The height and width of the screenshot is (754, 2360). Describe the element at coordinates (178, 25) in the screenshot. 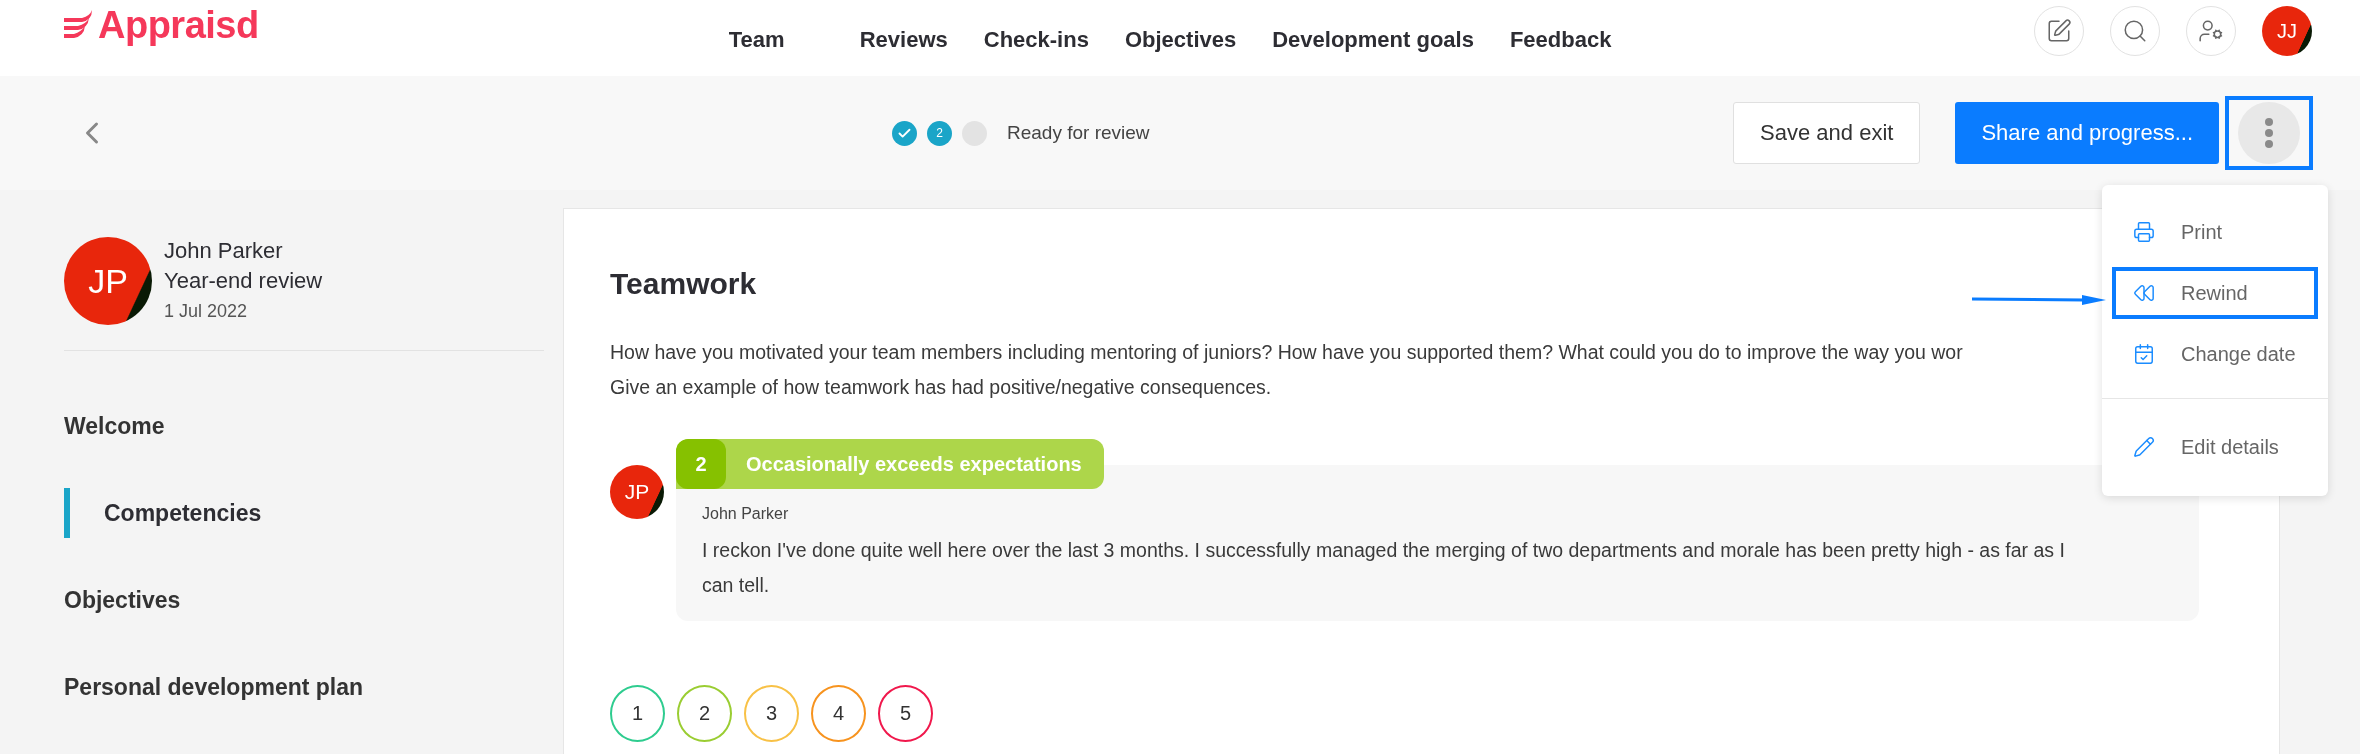

I see `brand-name: Appraisd` at that location.